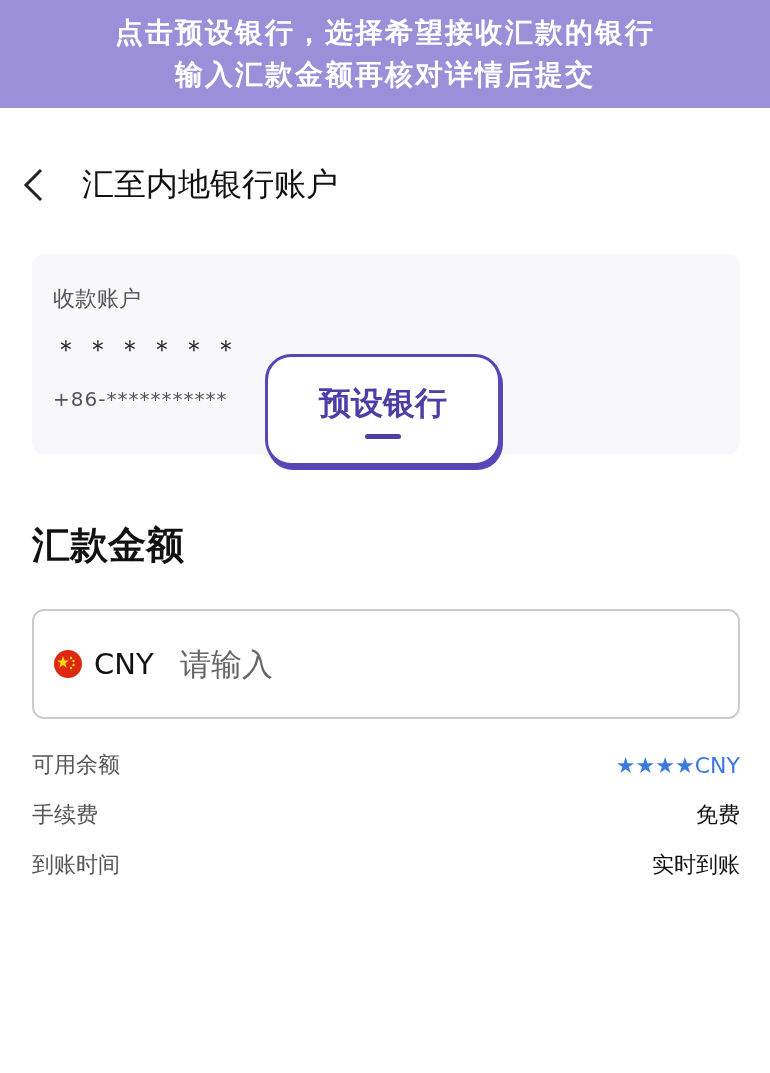 This screenshot has height=1073, width=770. Describe the element at coordinates (696, 865) in the screenshot. I see `detail-value: 实时到账` at that location.